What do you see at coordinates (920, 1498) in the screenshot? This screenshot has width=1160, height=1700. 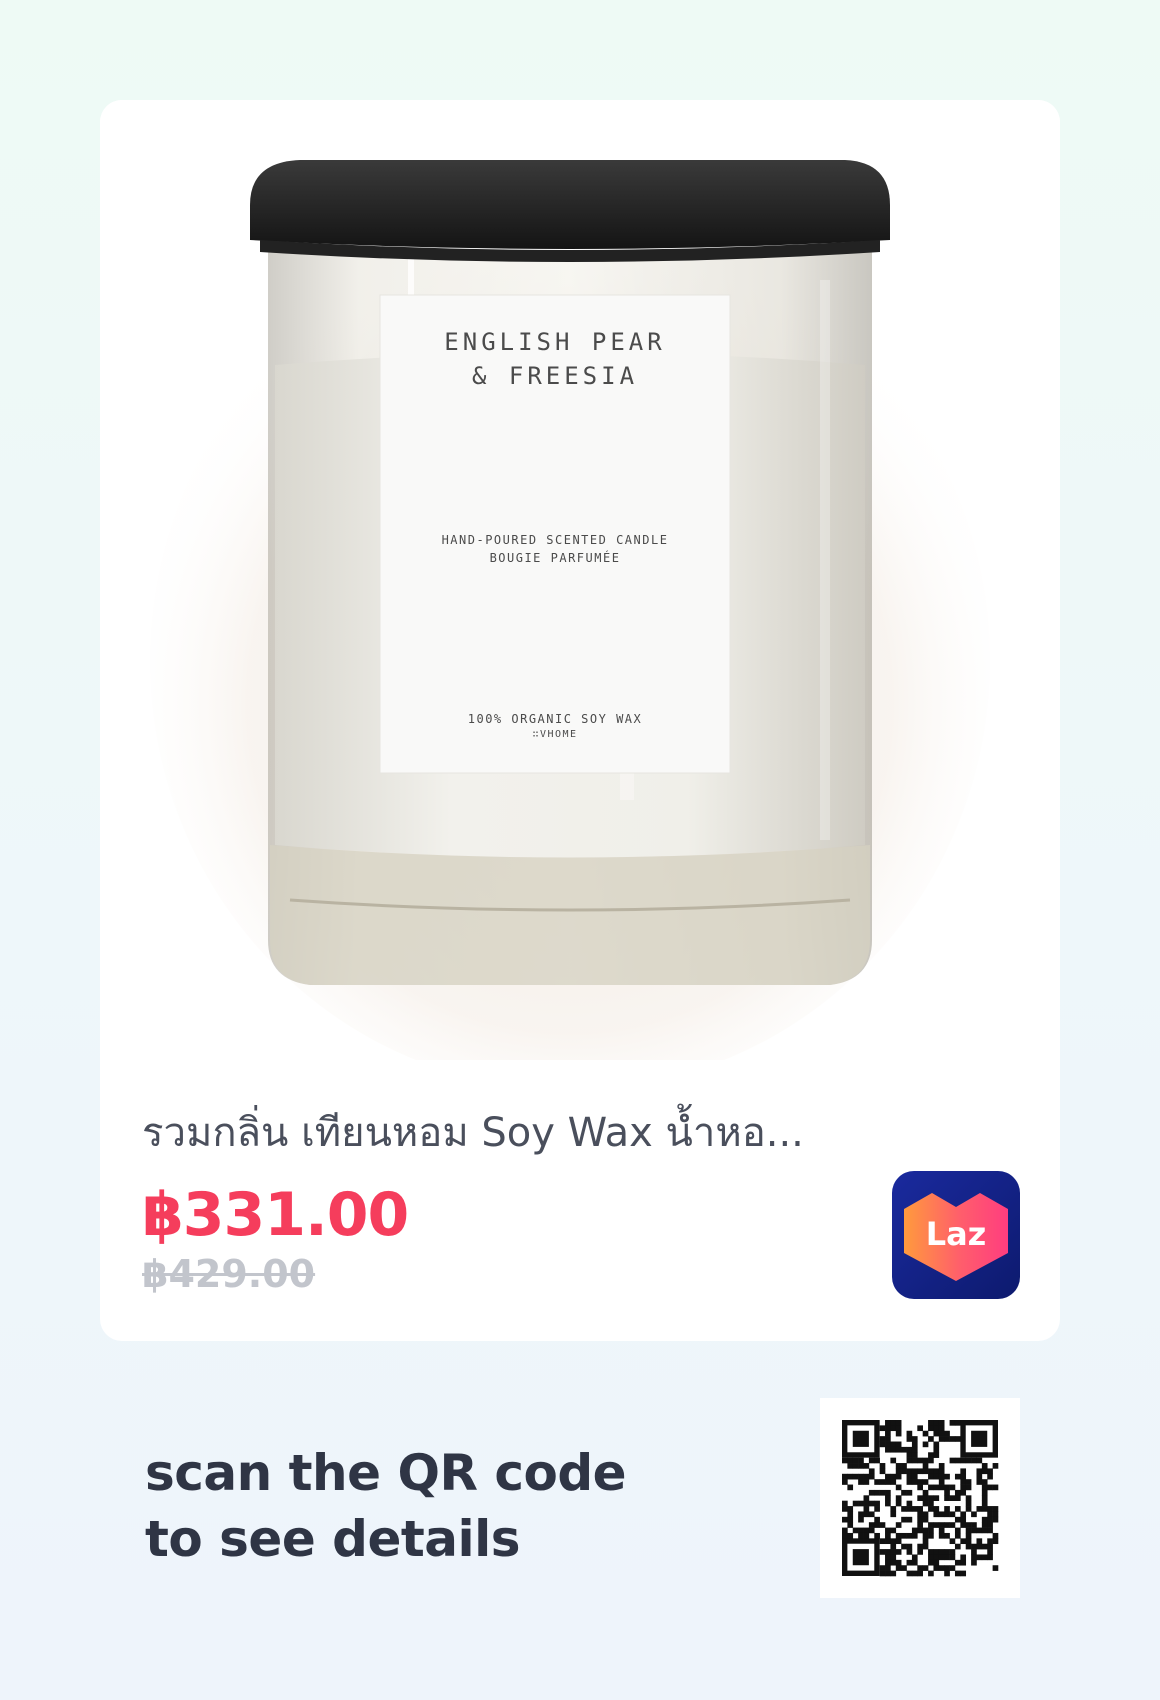 I see `qr-code-icon` at bounding box center [920, 1498].